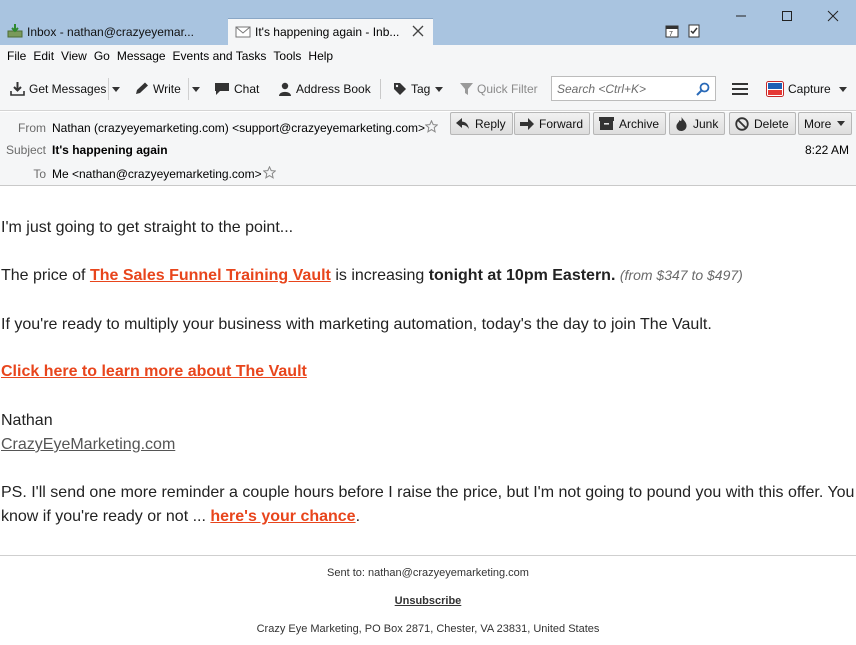  What do you see at coordinates (428, 573) in the screenshot?
I see `footer-sent-to: Sent to: nathan@crazyeyemarketing.com` at bounding box center [428, 573].